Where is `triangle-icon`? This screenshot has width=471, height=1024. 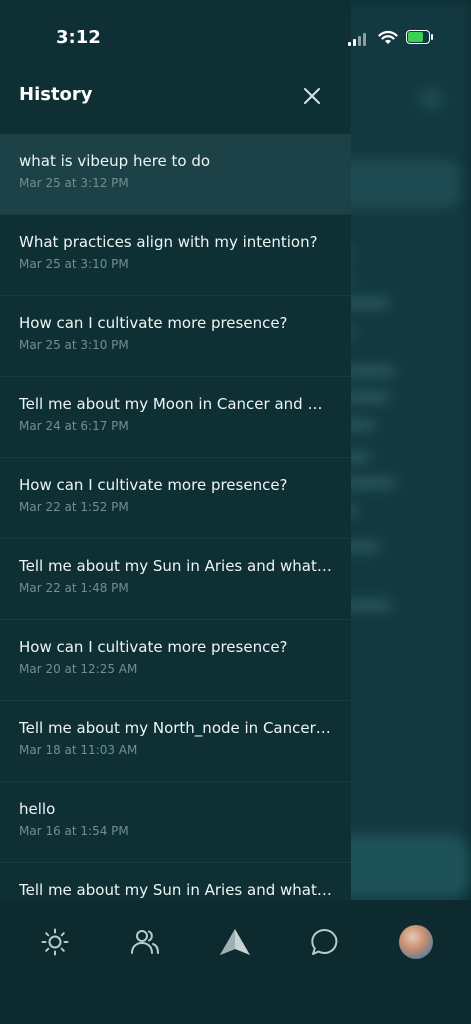
triangle-icon is located at coordinates (235, 942).